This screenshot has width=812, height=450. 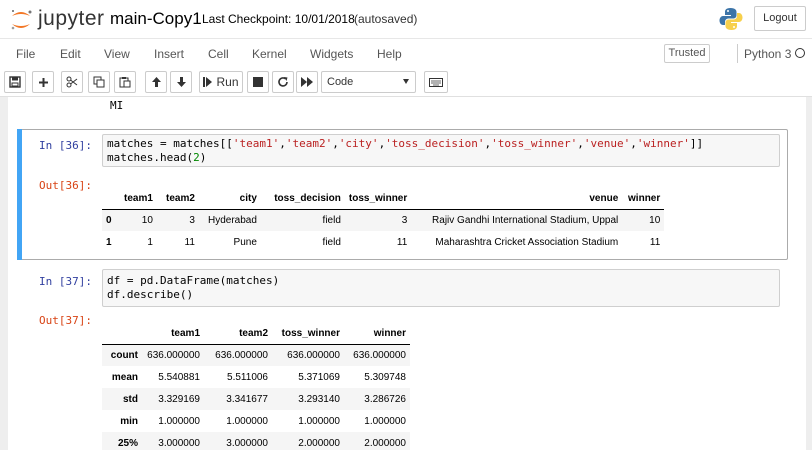 What do you see at coordinates (169, 54) in the screenshot?
I see `menu-insert: Insert` at bounding box center [169, 54].